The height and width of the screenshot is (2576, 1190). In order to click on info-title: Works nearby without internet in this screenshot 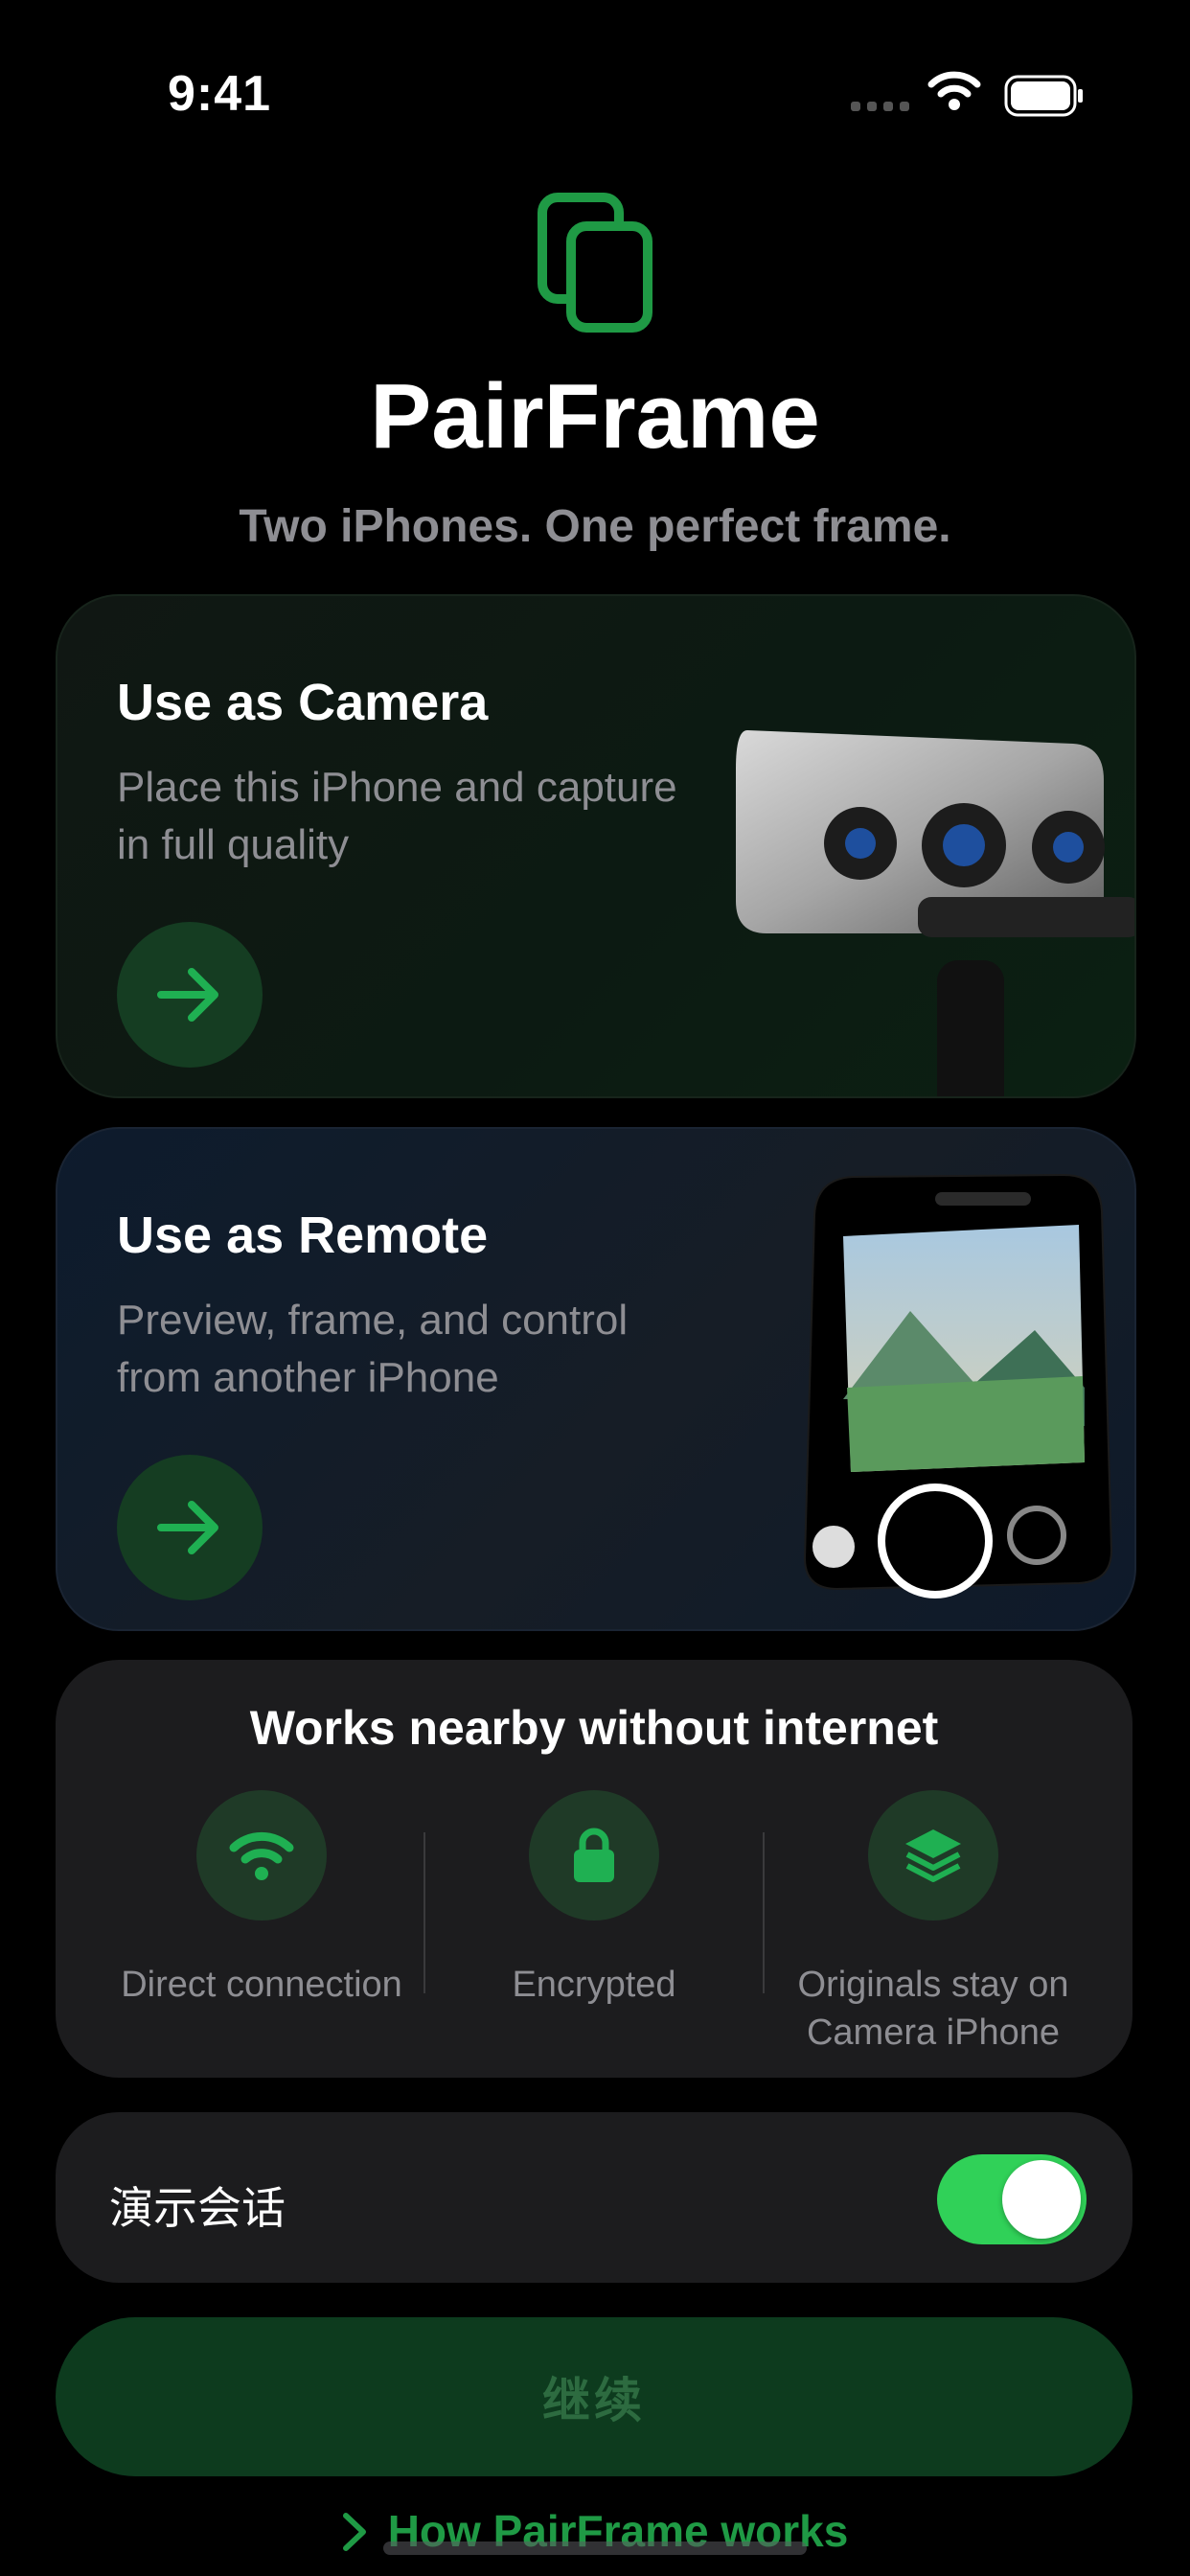, I will do `click(594, 1728)`.